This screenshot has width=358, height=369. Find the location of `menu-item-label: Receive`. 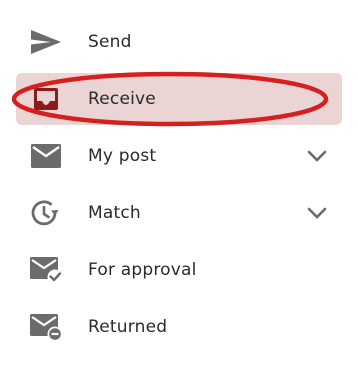

menu-item-label: Receive is located at coordinates (122, 99).